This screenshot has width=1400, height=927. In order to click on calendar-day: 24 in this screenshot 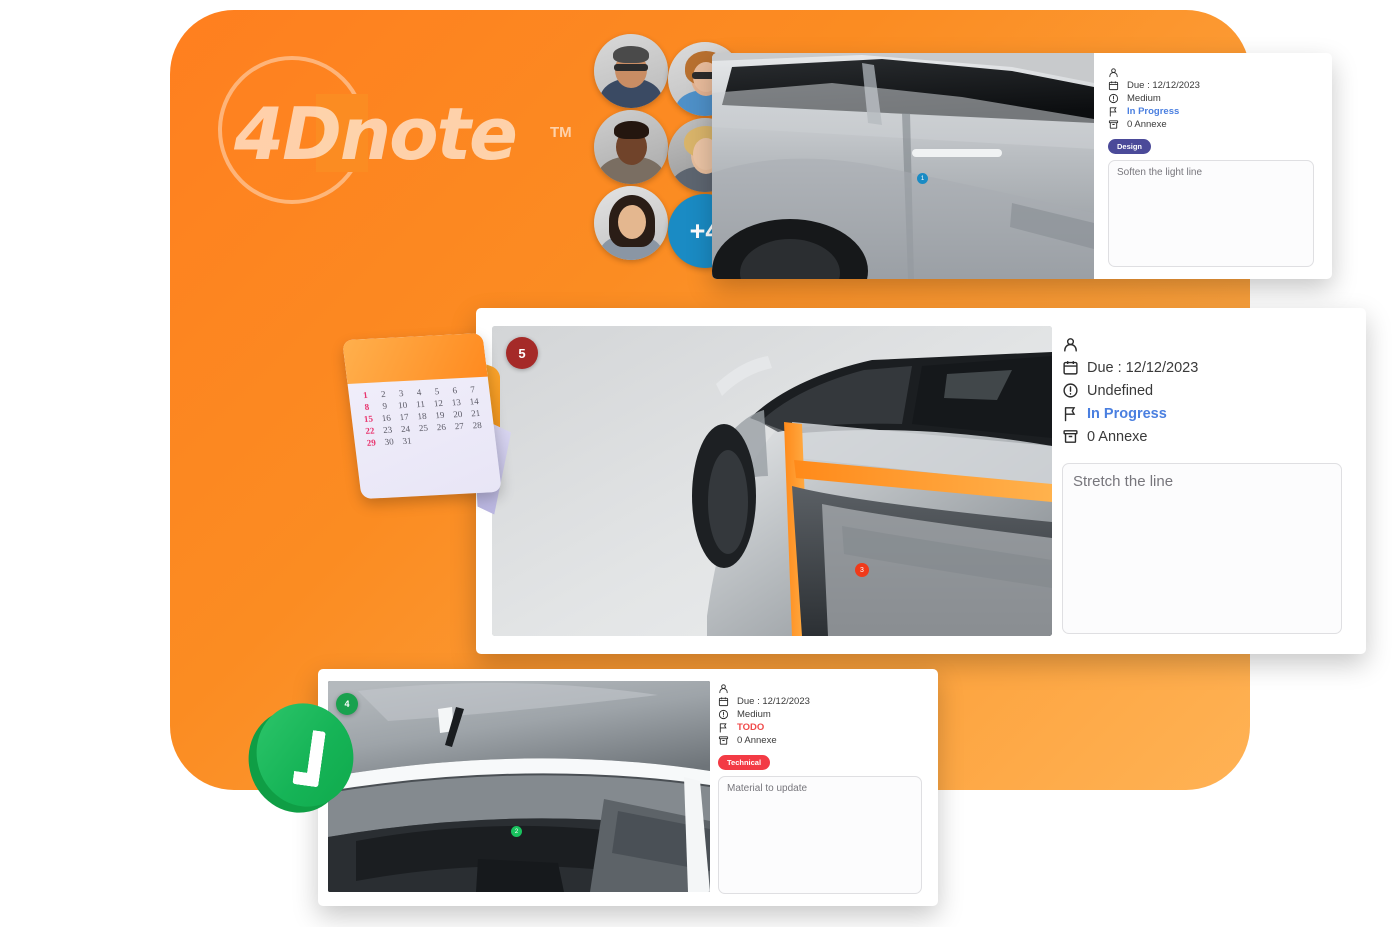, I will do `click(405, 429)`.